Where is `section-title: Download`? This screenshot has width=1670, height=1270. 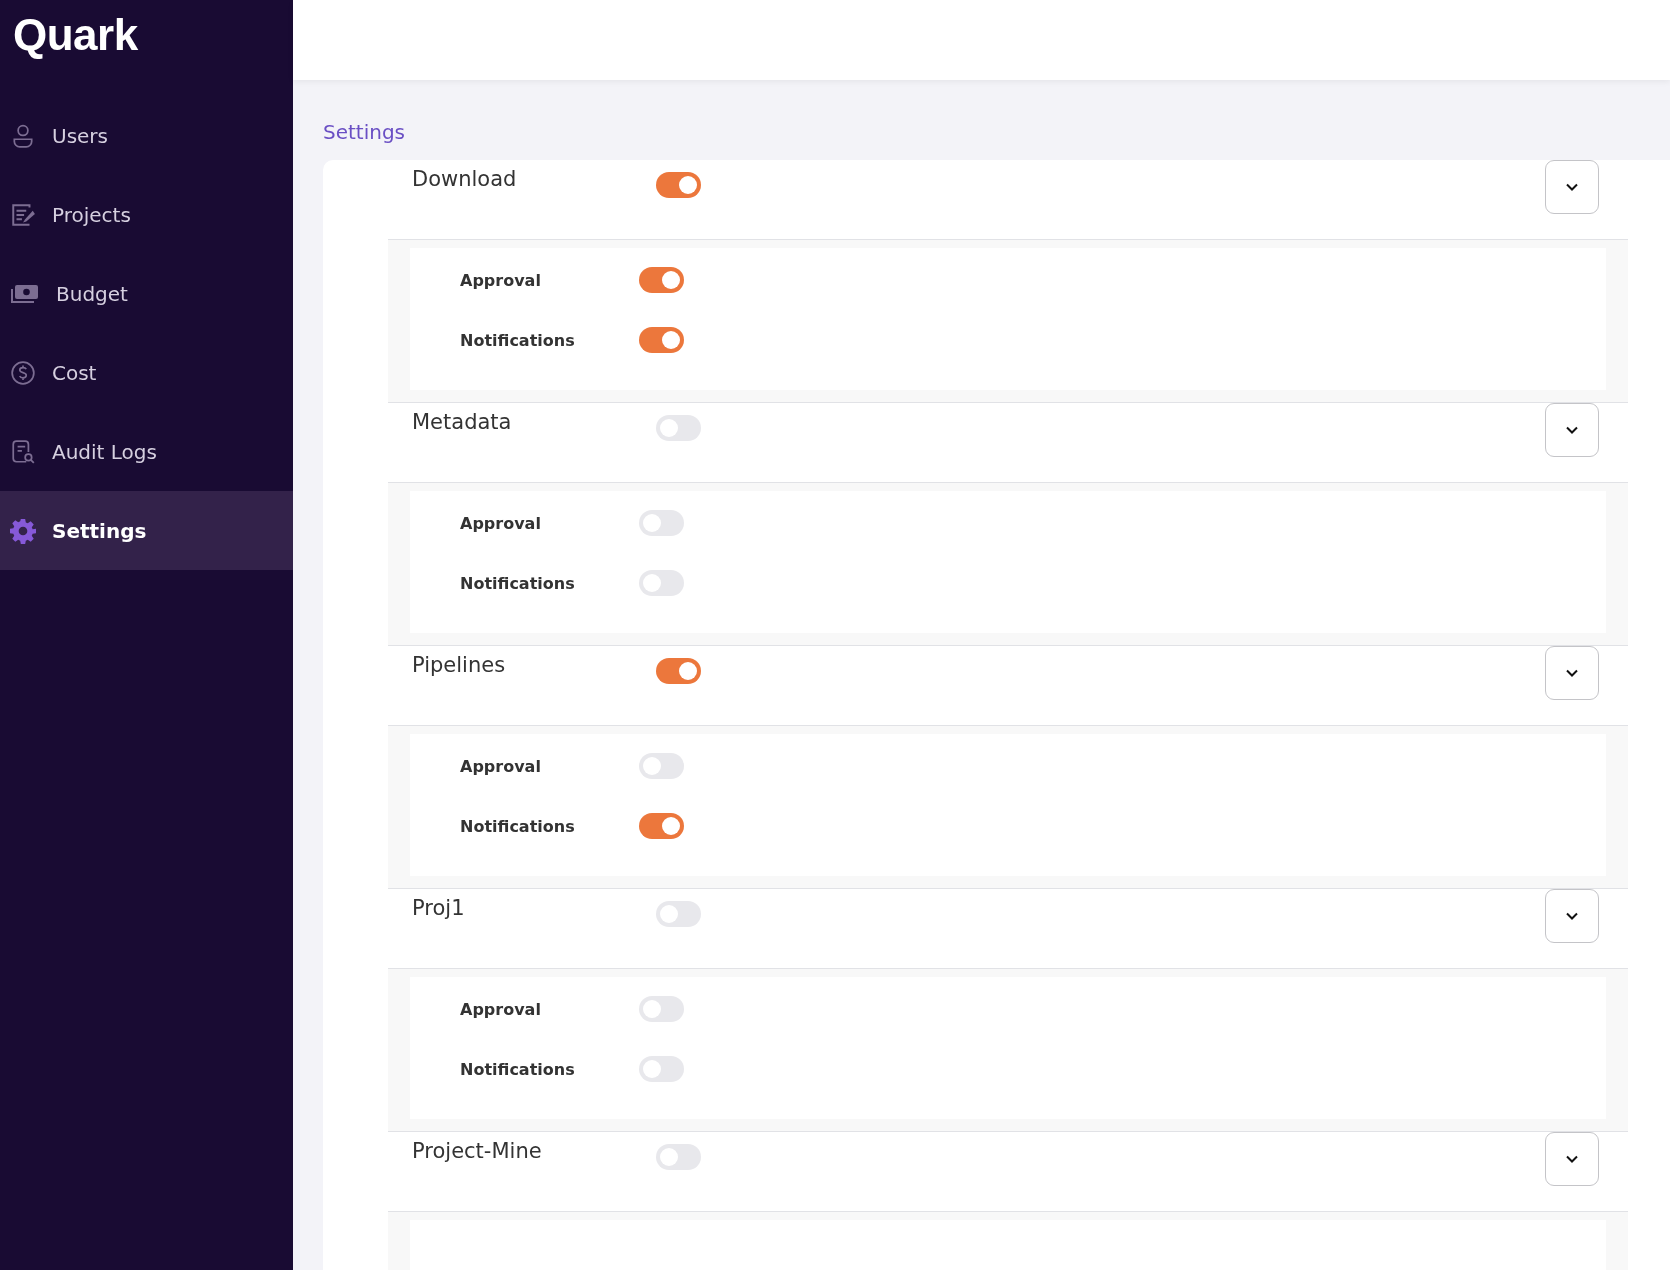
section-title: Download is located at coordinates (465, 178).